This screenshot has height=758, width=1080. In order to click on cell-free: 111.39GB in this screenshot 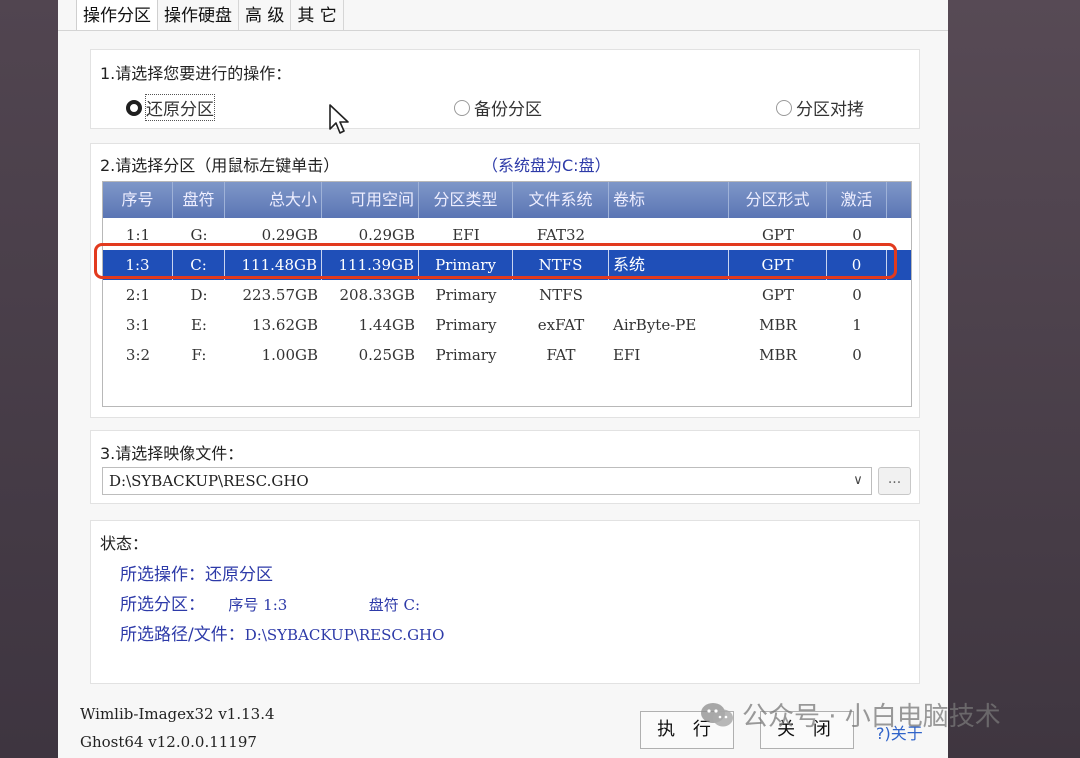, I will do `click(370, 265)`.